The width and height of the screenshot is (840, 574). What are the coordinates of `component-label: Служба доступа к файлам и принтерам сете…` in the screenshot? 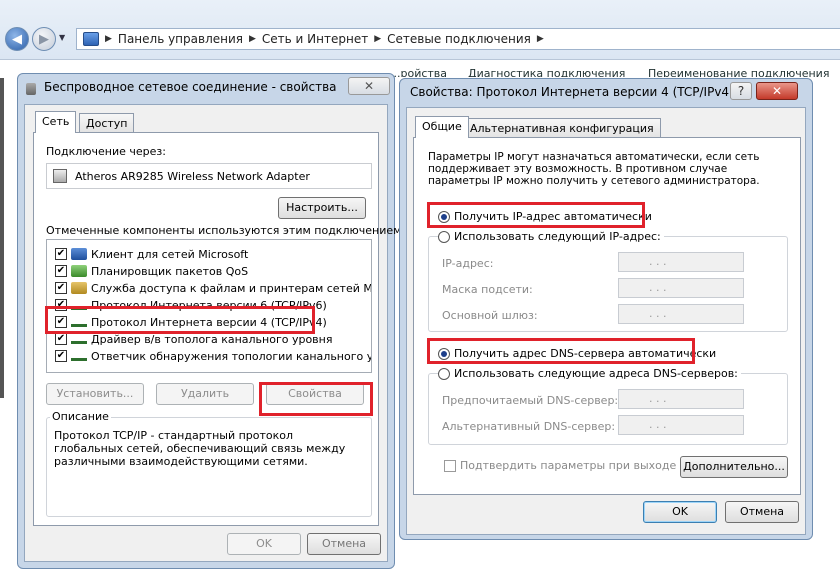 It's located at (231, 288).